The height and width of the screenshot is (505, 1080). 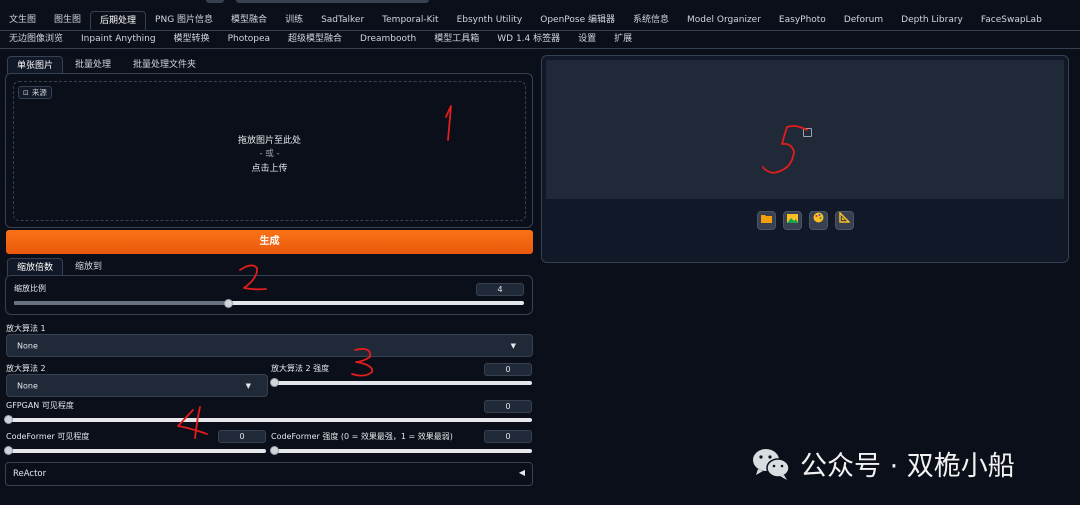 What do you see at coordinates (907, 466) in the screenshot?
I see `watermark-text: 公众号 · 双桅小船` at bounding box center [907, 466].